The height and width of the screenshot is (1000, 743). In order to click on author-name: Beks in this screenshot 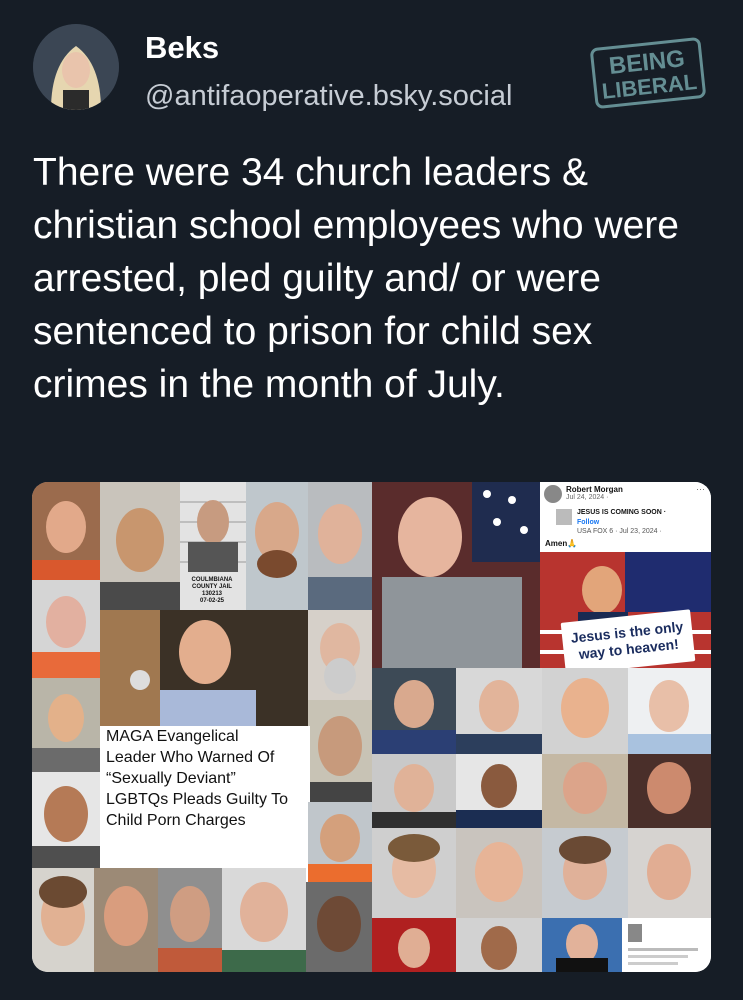, I will do `click(182, 48)`.